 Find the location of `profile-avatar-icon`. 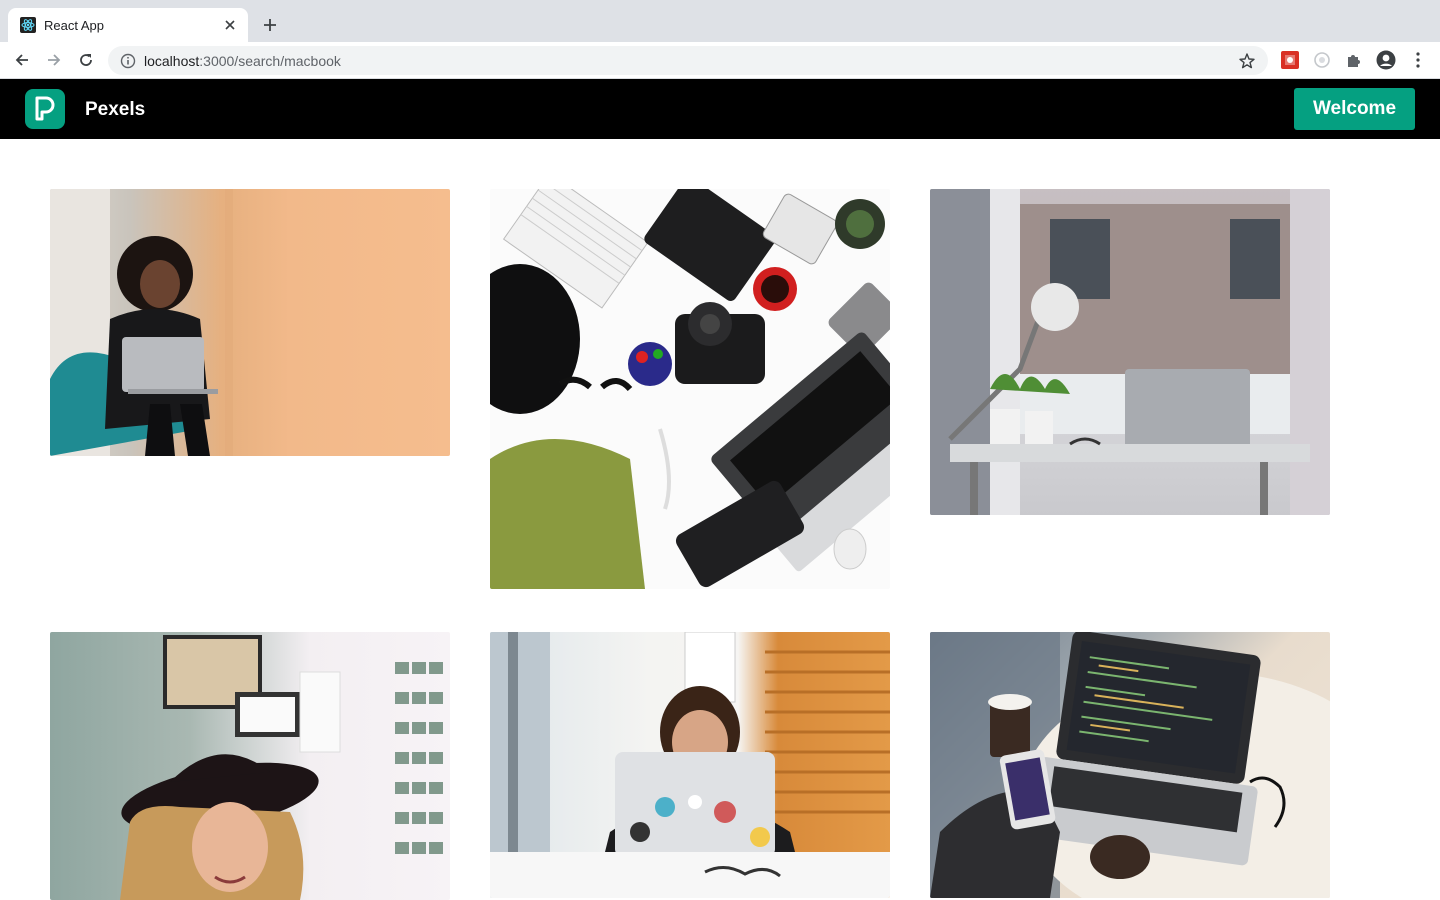

profile-avatar-icon is located at coordinates (1386, 60).